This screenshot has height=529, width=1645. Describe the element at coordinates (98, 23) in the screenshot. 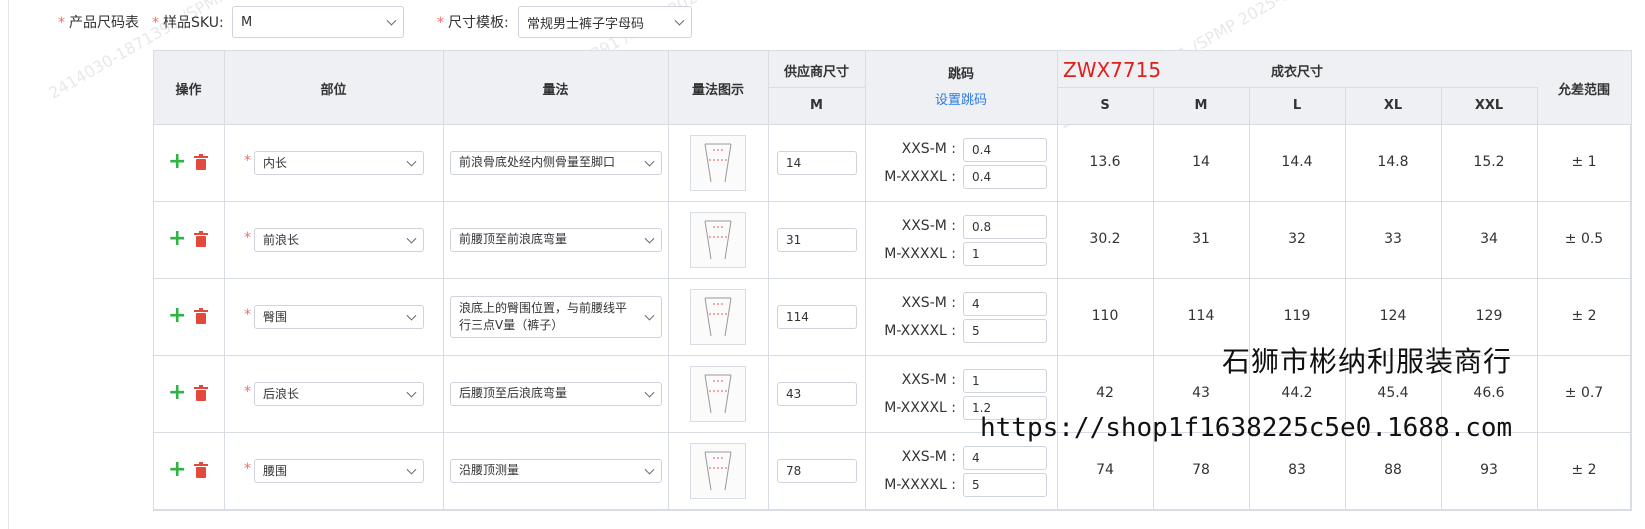

I see `table-label: * 产品尺码表` at that location.